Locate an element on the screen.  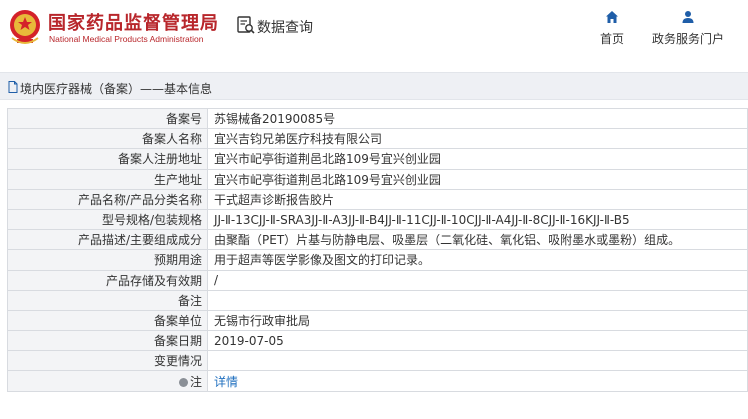
table-row: 产品名称/产品分类名称 干式超声诊断报告胶片 is located at coordinates (377, 199).